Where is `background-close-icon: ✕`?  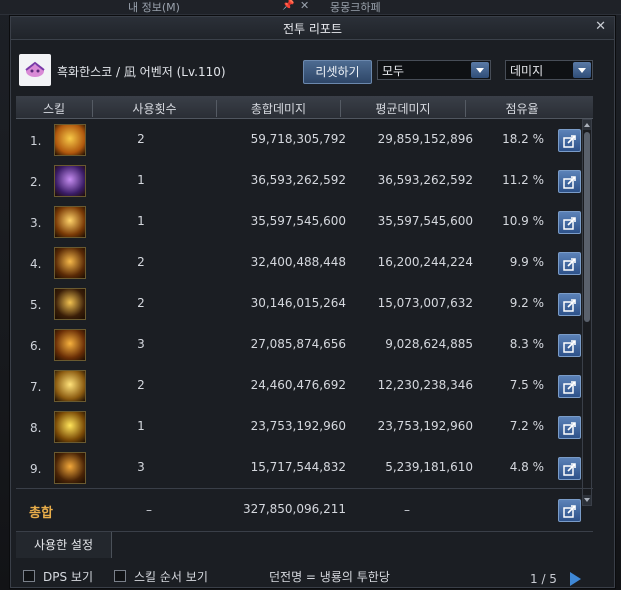
background-close-icon: ✕ is located at coordinates (305, 6).